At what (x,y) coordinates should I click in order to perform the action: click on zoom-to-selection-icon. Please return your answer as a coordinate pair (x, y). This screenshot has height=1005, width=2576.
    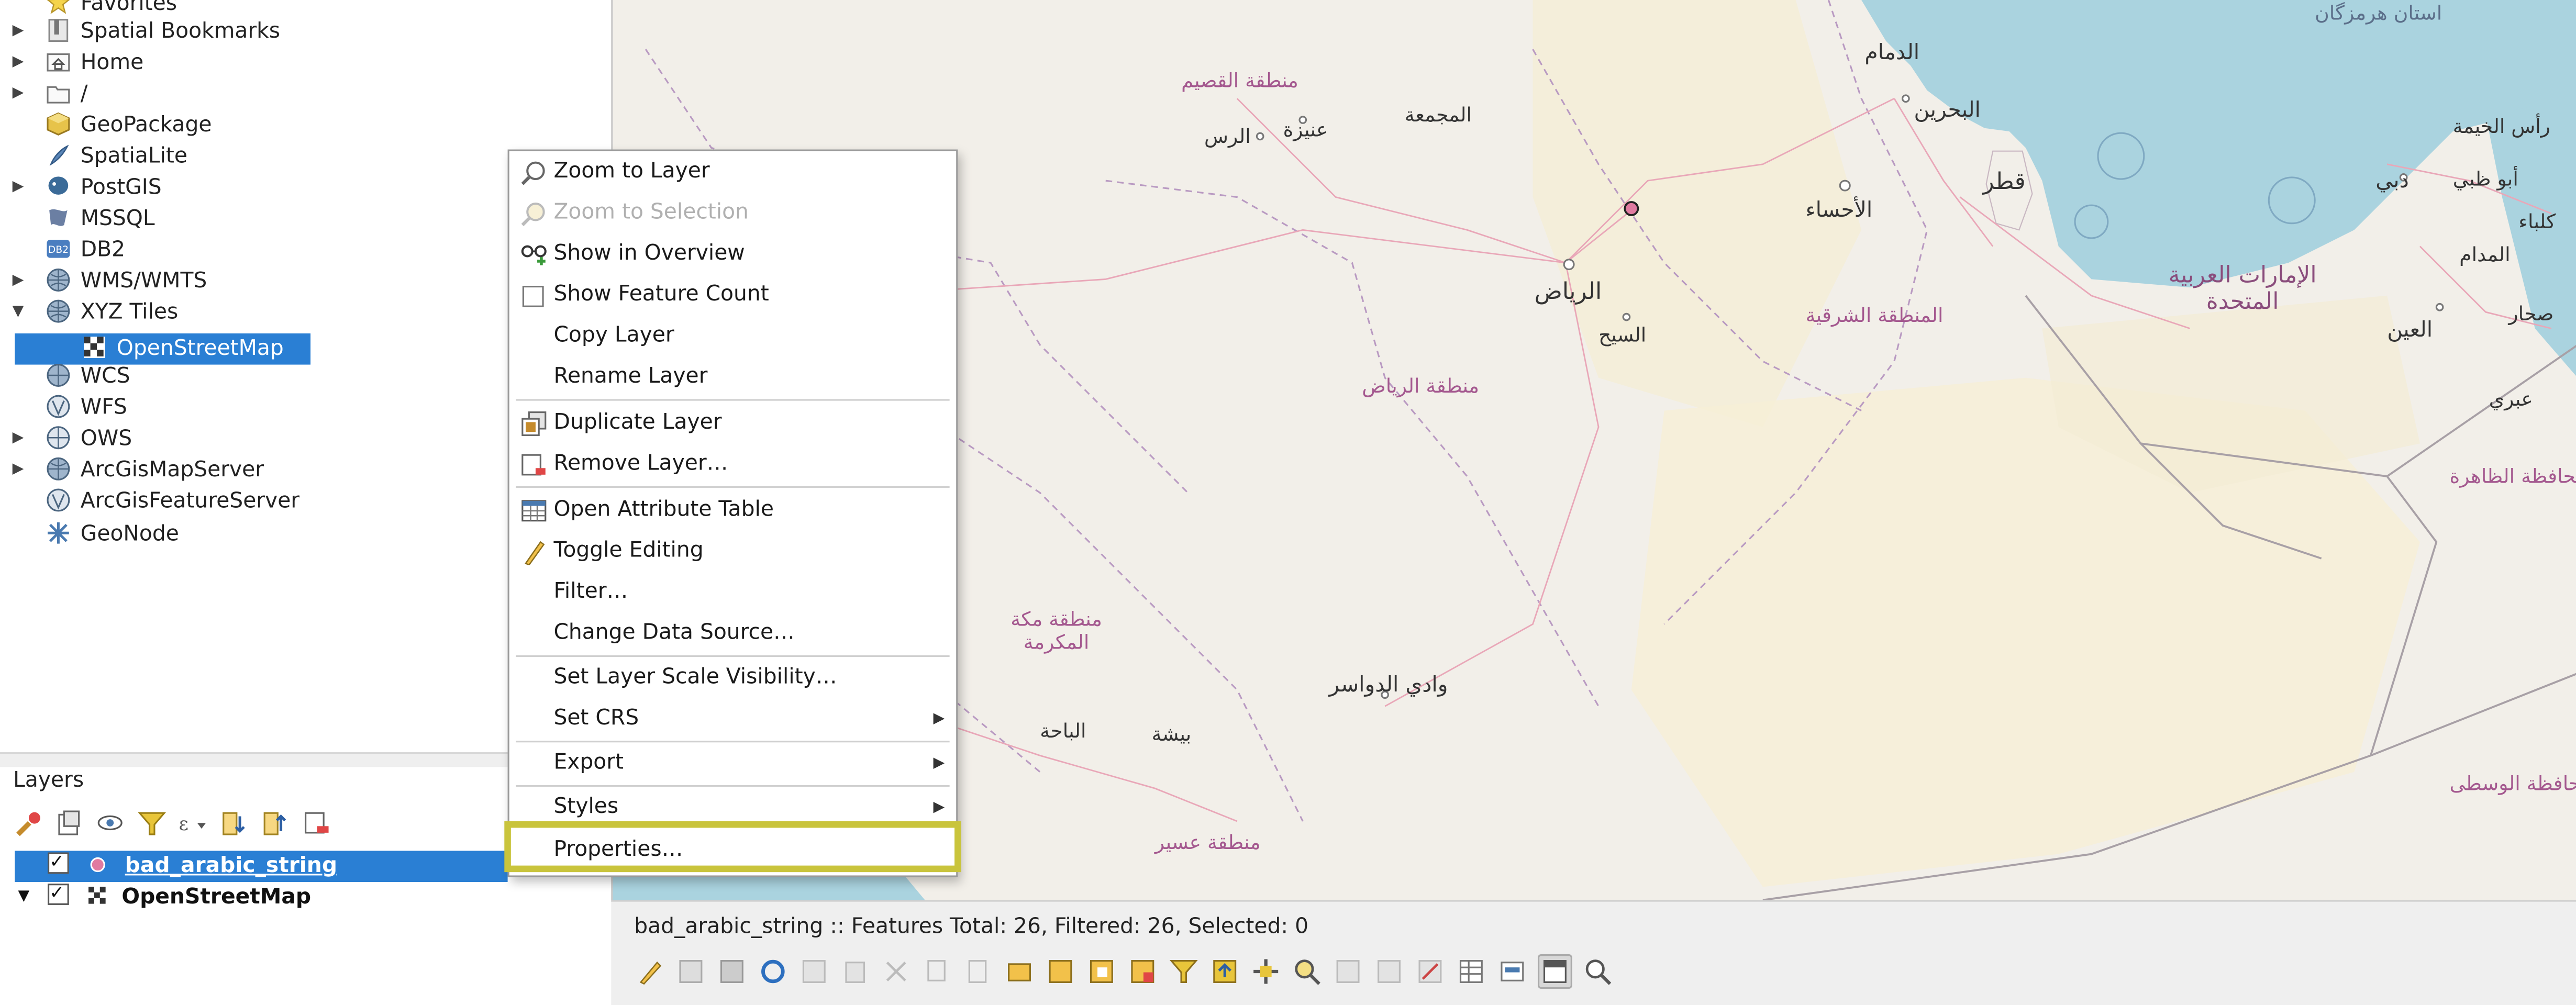
    Looking at the image, I should click on (1307, 971).